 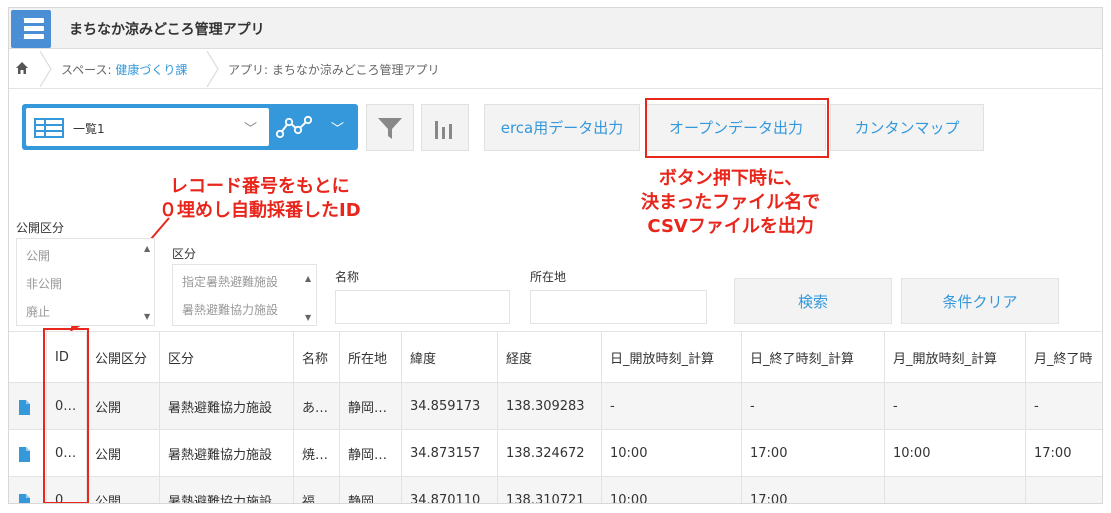 What do you see at coordinates (147, 127) in the screenshot?
I see `view-dropdown: 一覧1 ﹀` at bounding box center [147, 127].